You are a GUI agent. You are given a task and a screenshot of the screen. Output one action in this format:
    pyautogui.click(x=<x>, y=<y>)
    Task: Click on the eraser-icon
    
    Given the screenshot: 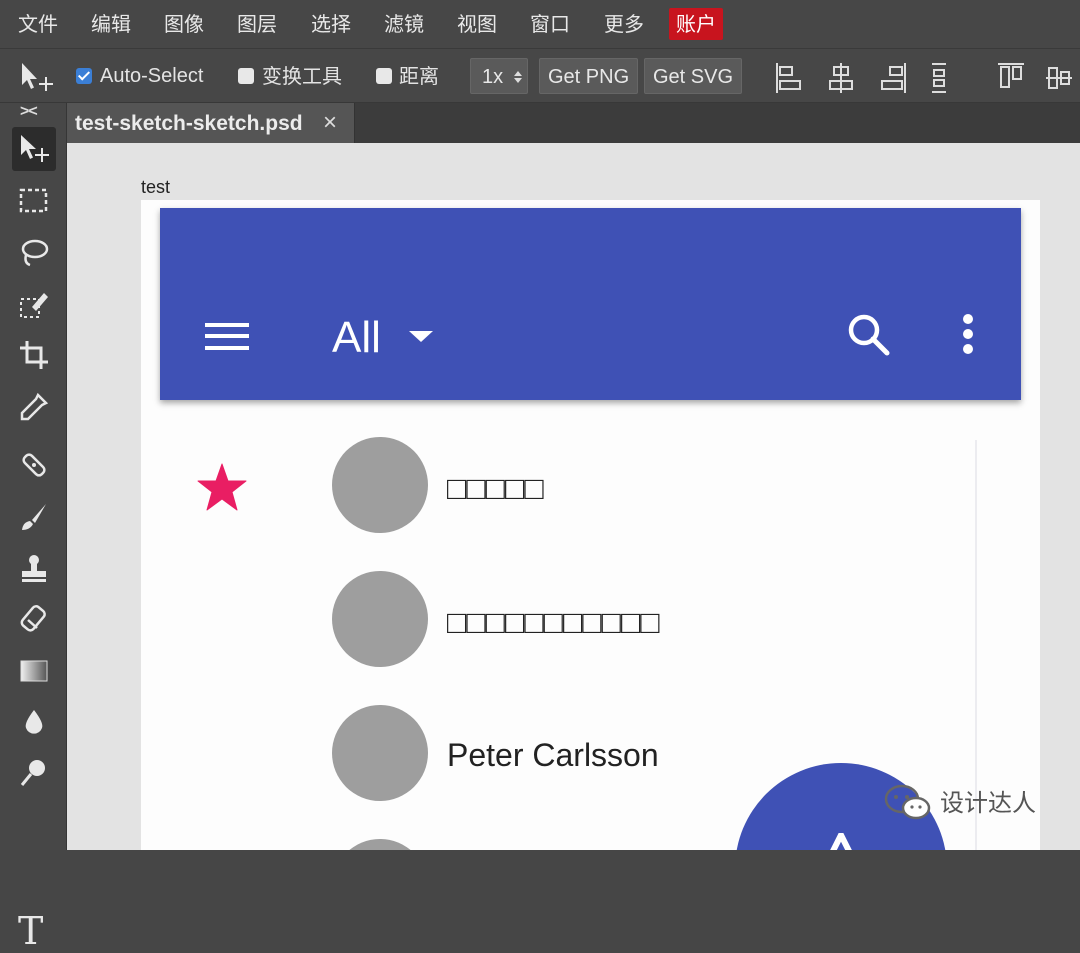 What is the action you would take?
    pyautogui.click(x=33, y=618)
    